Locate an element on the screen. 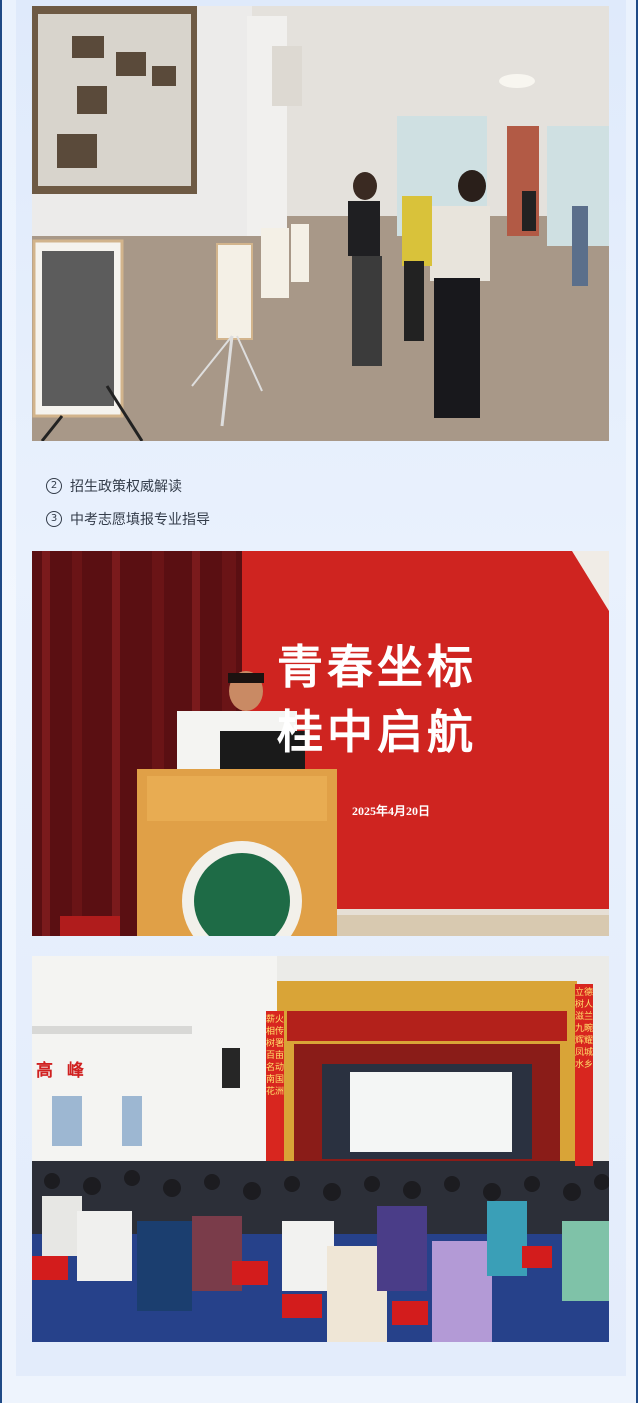  right-vertical-banner: 立德树人滋兰九畹辉耀凤城水乡 is located at coordinates (584, 1075).